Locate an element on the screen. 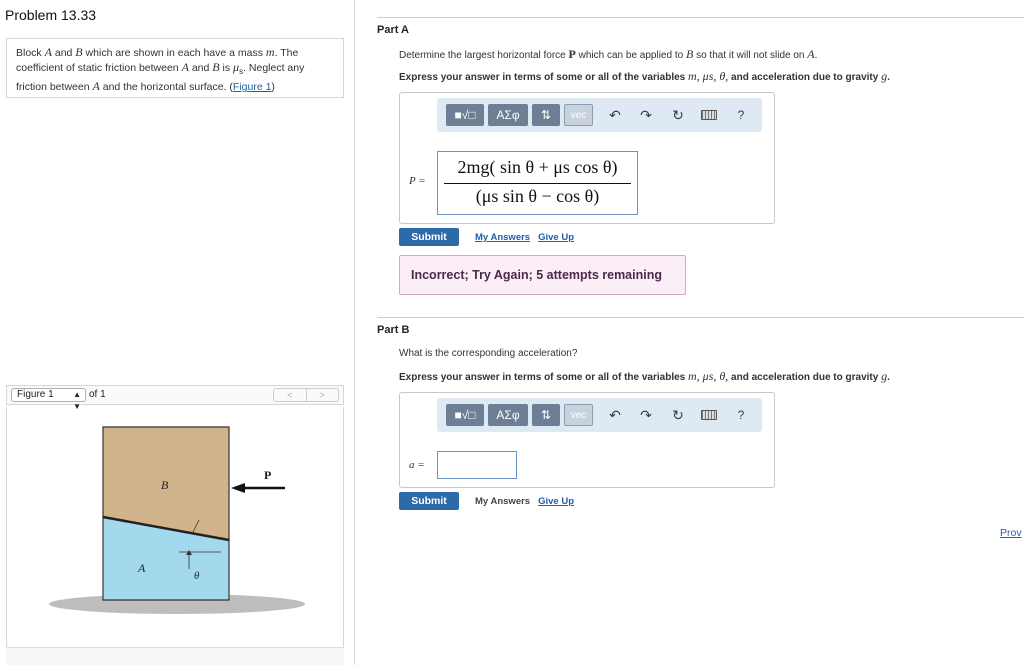  part-b-variable: a = is located at coordinates (417, 465).